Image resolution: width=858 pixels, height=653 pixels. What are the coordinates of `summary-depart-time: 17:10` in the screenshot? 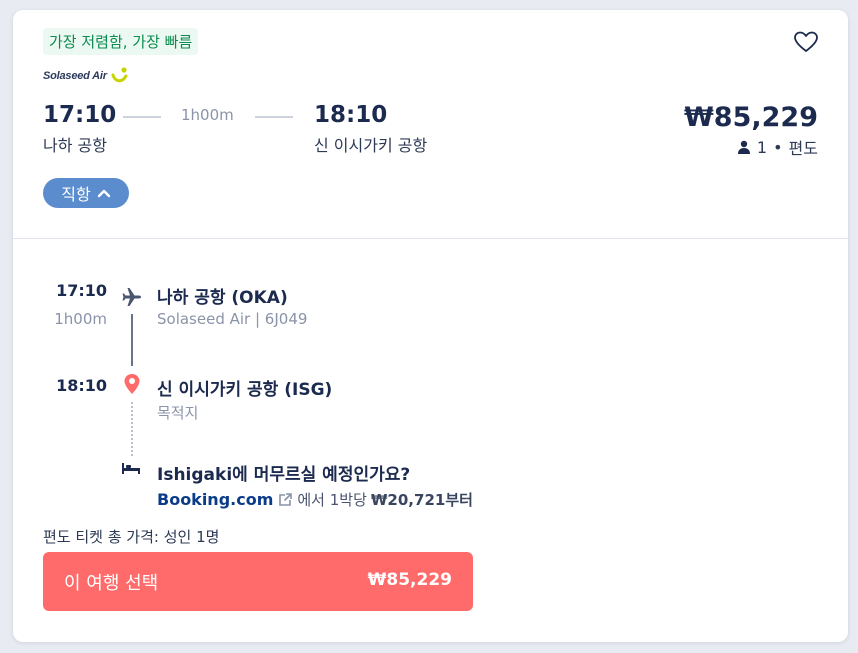 It's located at (80, 115).